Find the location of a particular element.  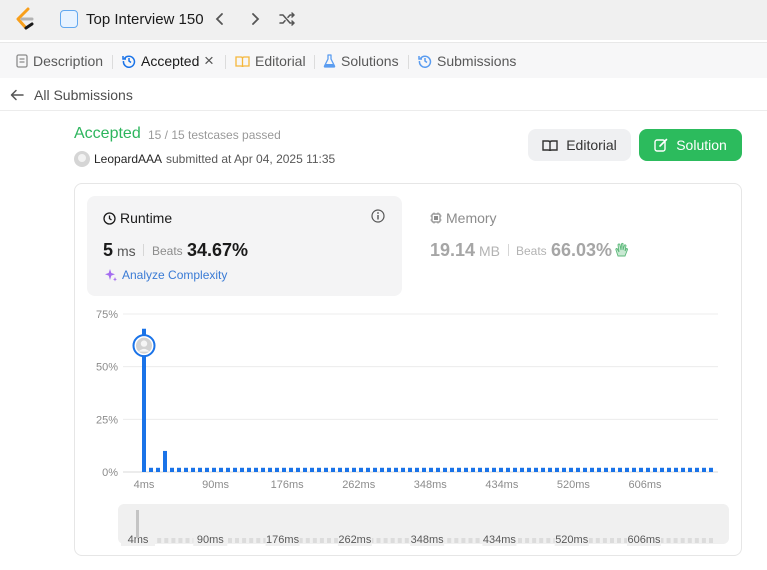

chip-icon is located at coordinates (436, 218).